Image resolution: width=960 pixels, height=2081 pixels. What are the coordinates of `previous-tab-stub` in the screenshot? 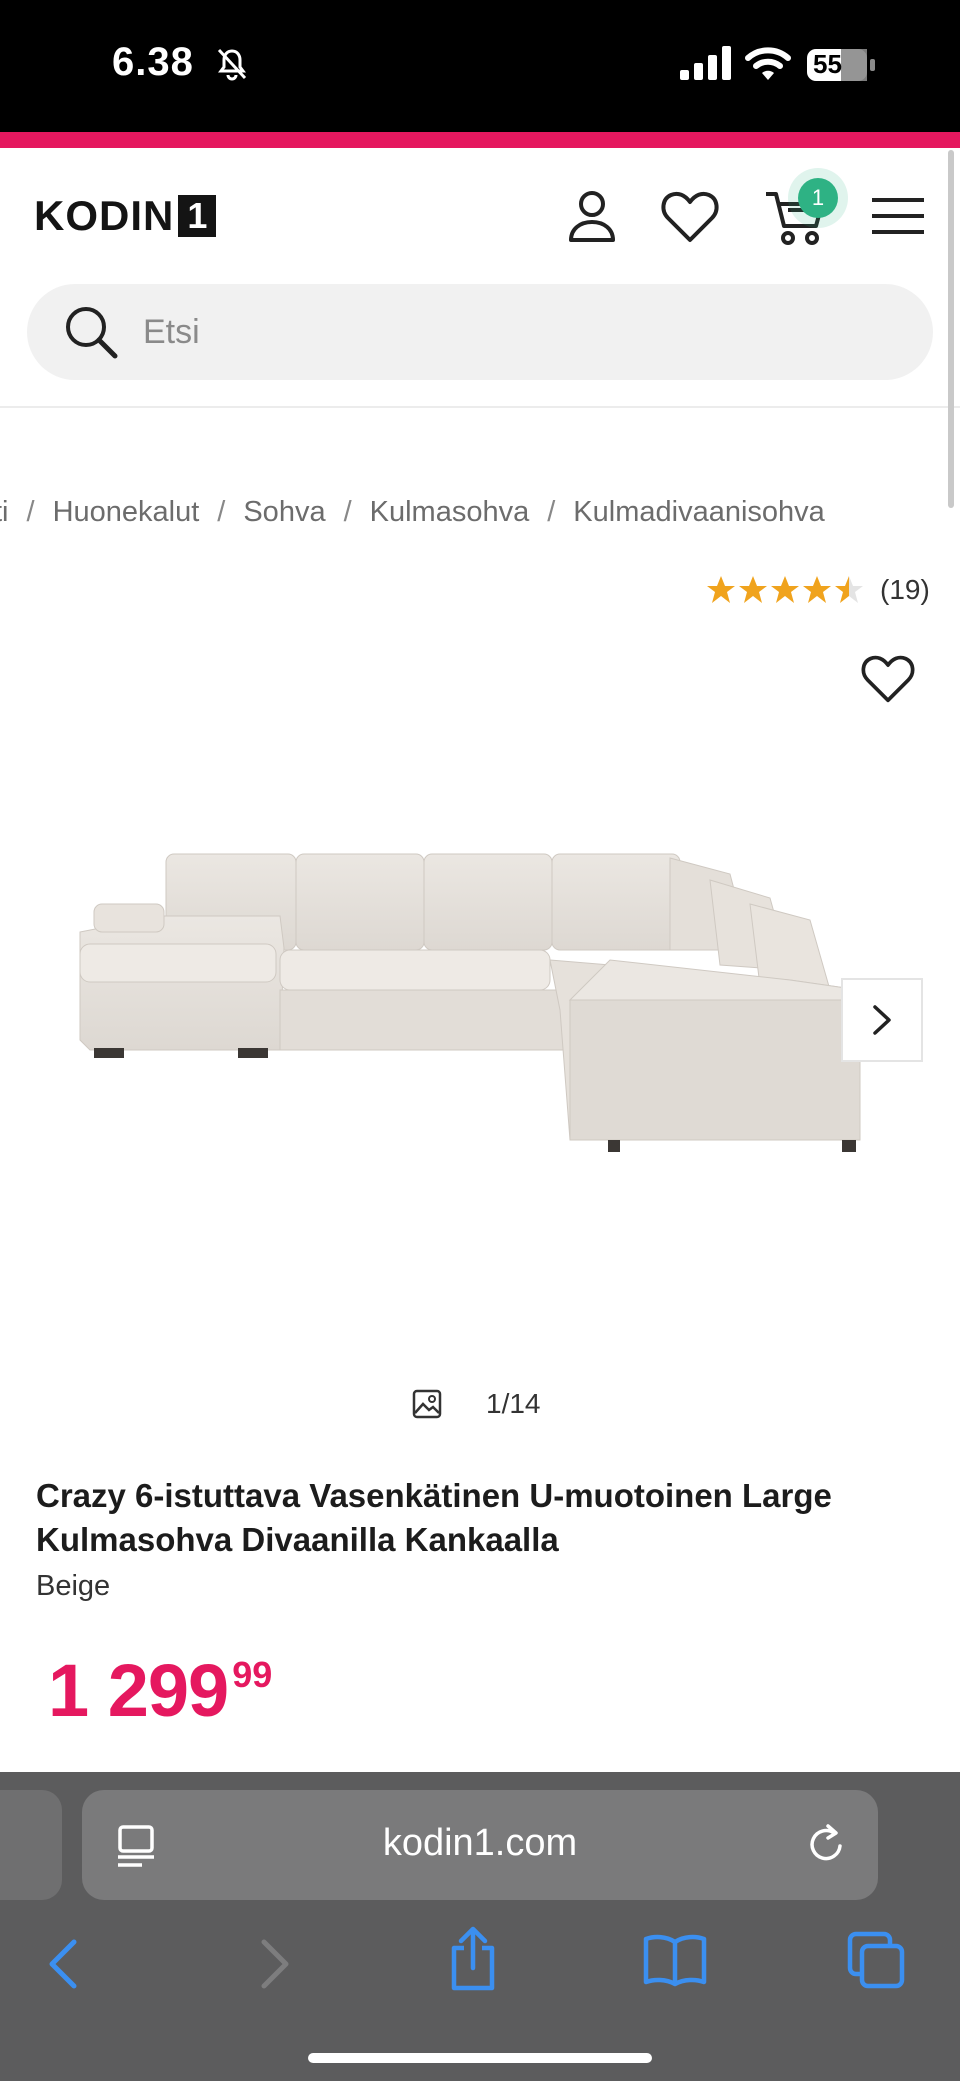 It's located at (31, 1845).